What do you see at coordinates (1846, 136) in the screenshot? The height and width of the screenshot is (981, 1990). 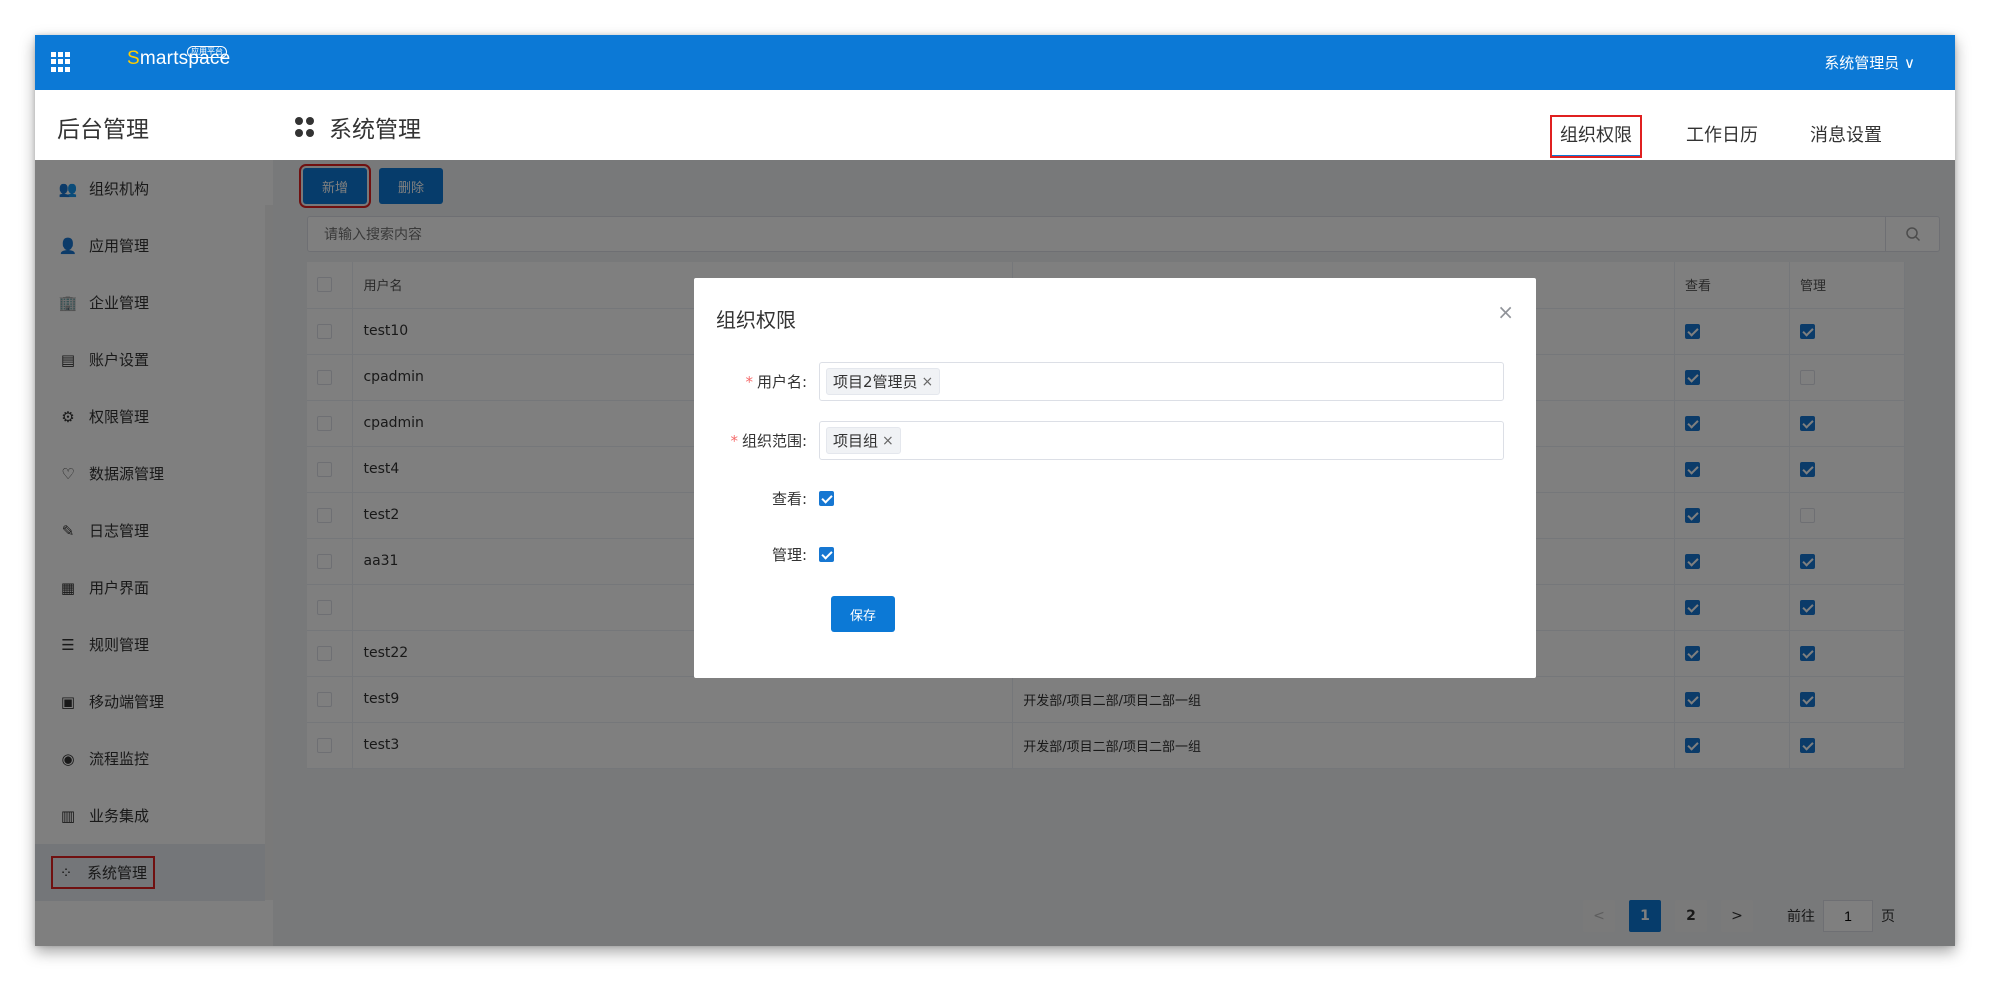 I see `tab-message-settings: 消息设置` at bounding box center [1846, 136].